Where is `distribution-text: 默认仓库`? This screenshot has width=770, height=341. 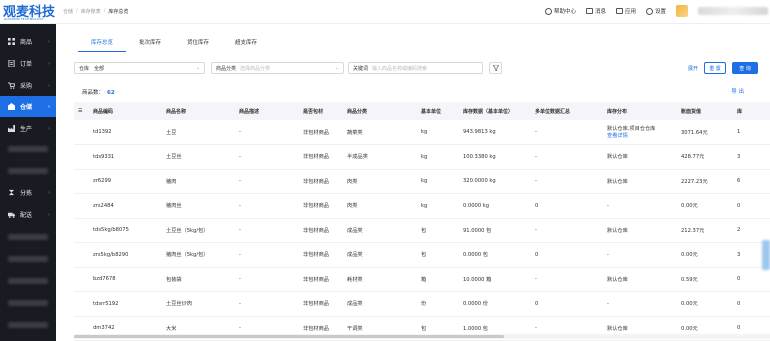
distribution-text: 默认仓库 is located at coordinates (617, 279).